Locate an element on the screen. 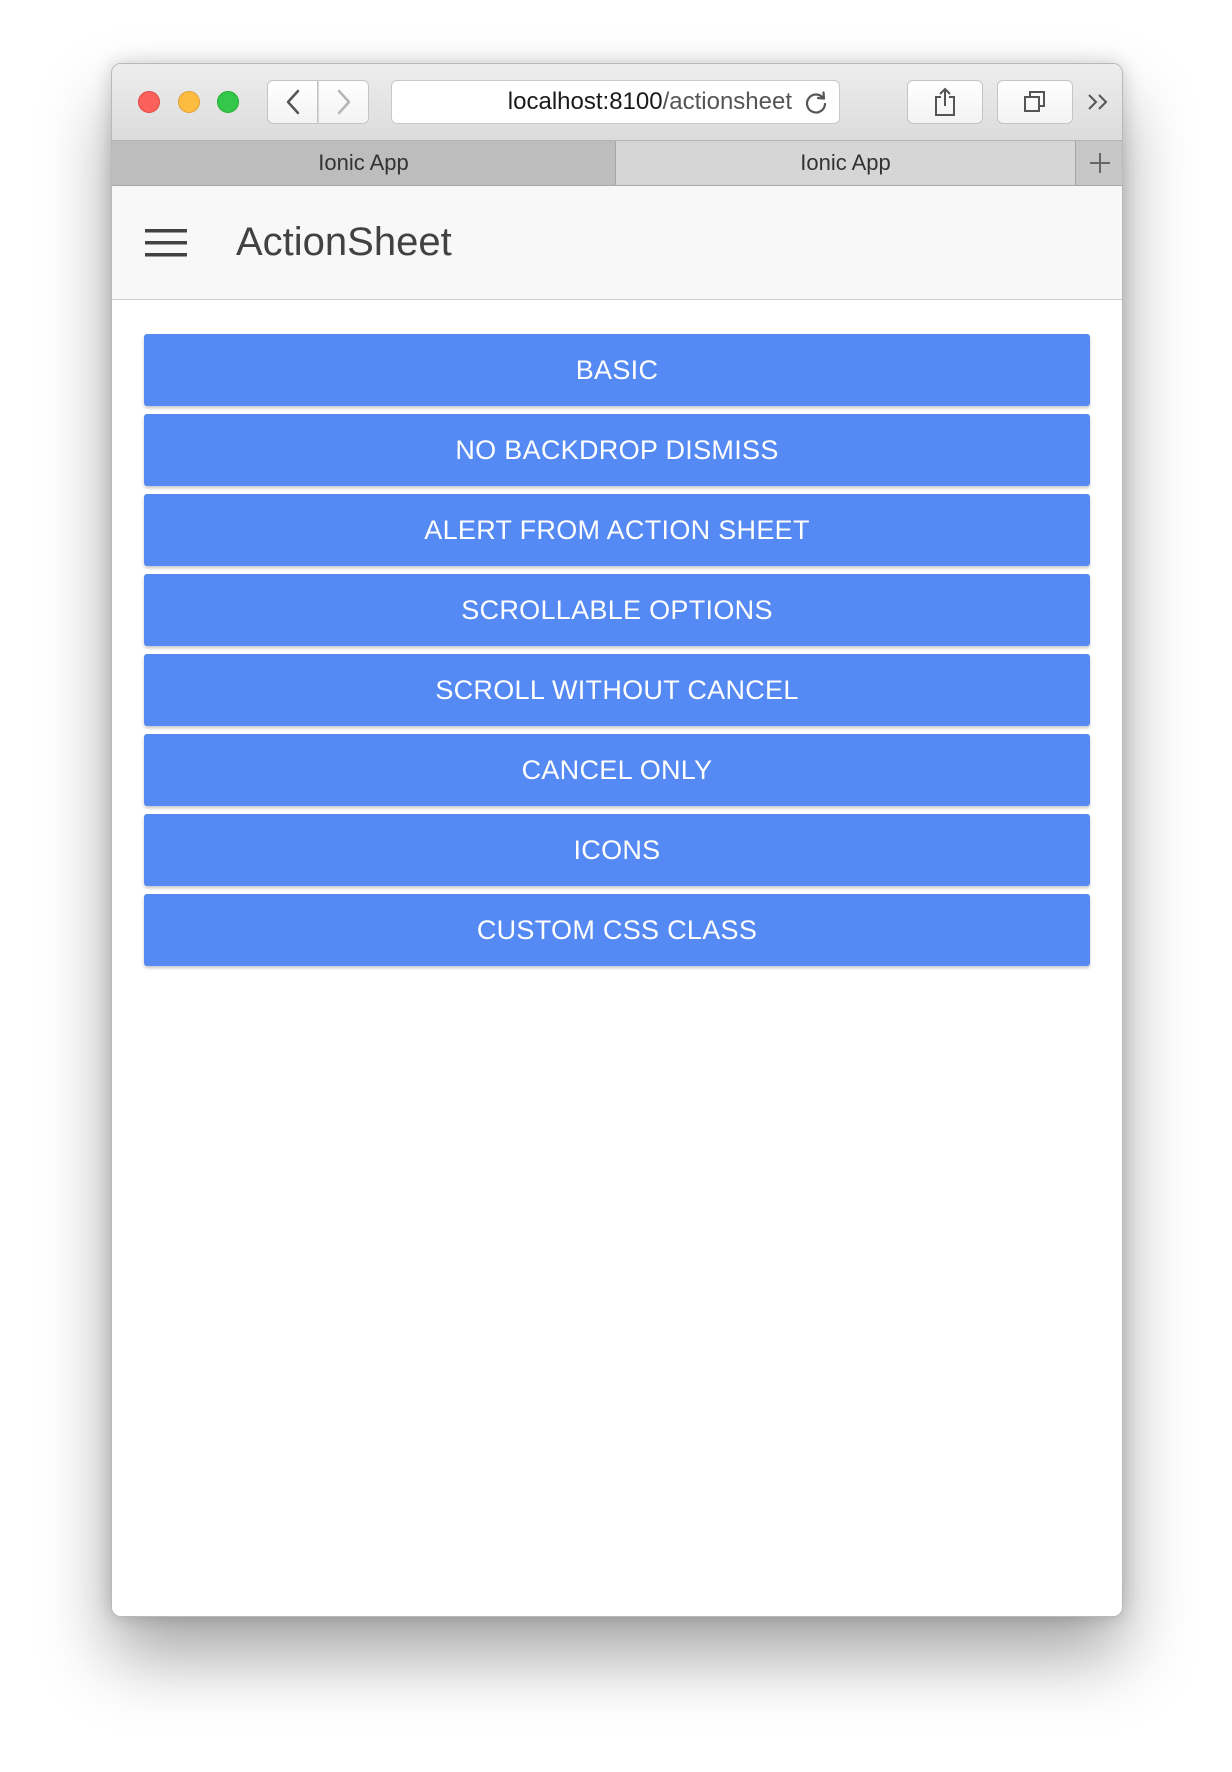 This screenshot has height=1772, width=1232. reload-icon is located at coordinates (816, 103).